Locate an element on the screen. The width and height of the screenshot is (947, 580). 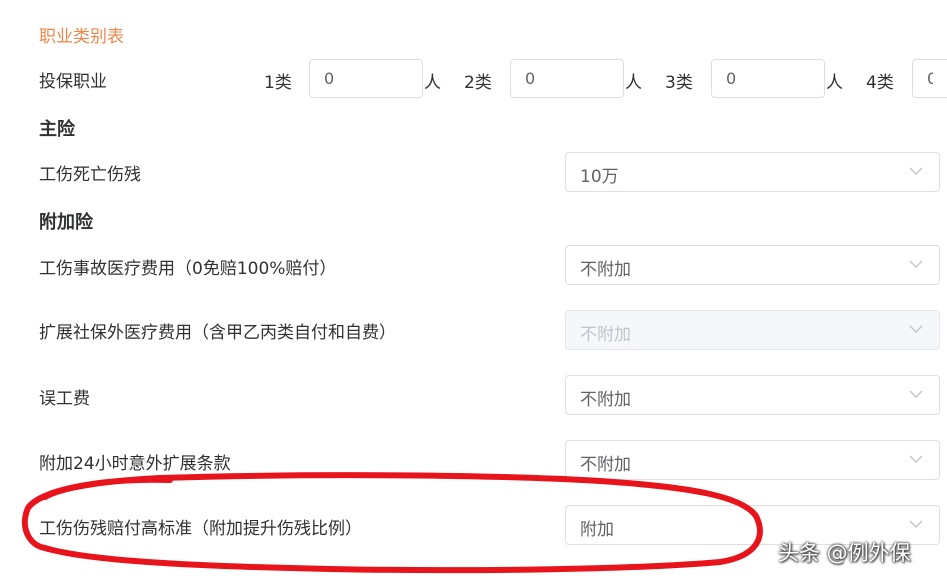
class-4-count-input is located at coordinates (929, 78).